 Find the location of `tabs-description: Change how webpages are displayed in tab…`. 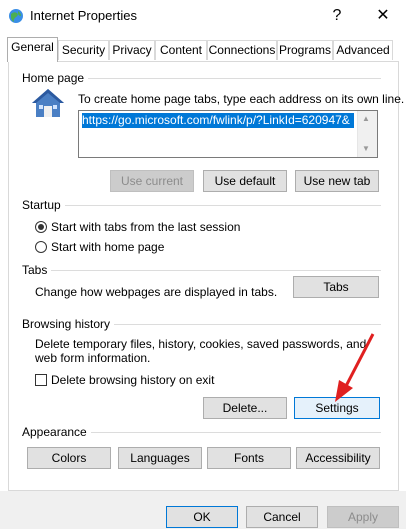

tabs-description: Change how webpages are displayed in tab… is located at coordinates (156, 292).